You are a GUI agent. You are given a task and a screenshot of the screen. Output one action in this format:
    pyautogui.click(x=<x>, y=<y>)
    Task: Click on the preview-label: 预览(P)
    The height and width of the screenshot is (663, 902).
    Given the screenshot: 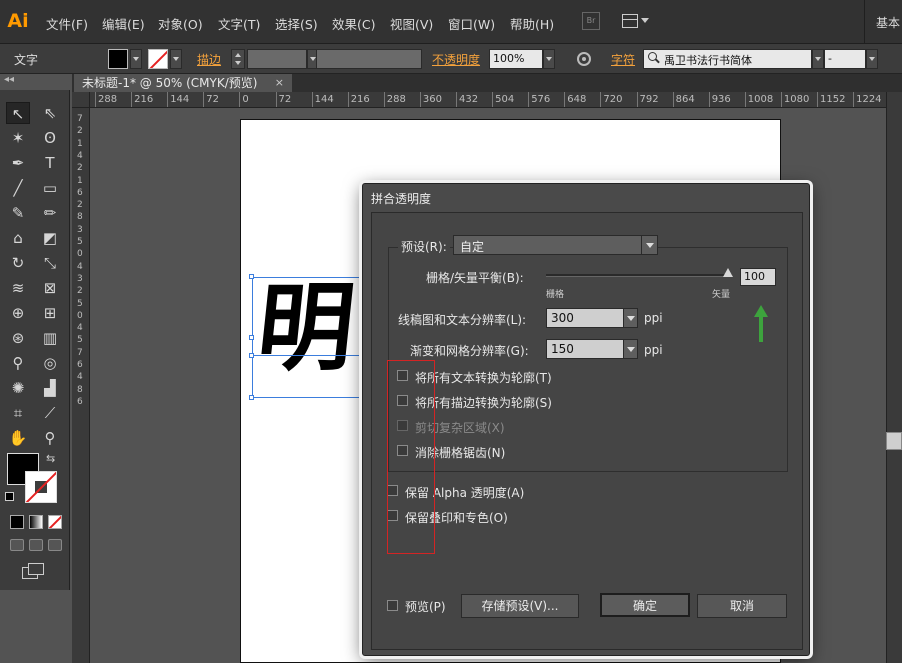 What is the action you would take?
    pyautogui.click(x=425, y=606)
    